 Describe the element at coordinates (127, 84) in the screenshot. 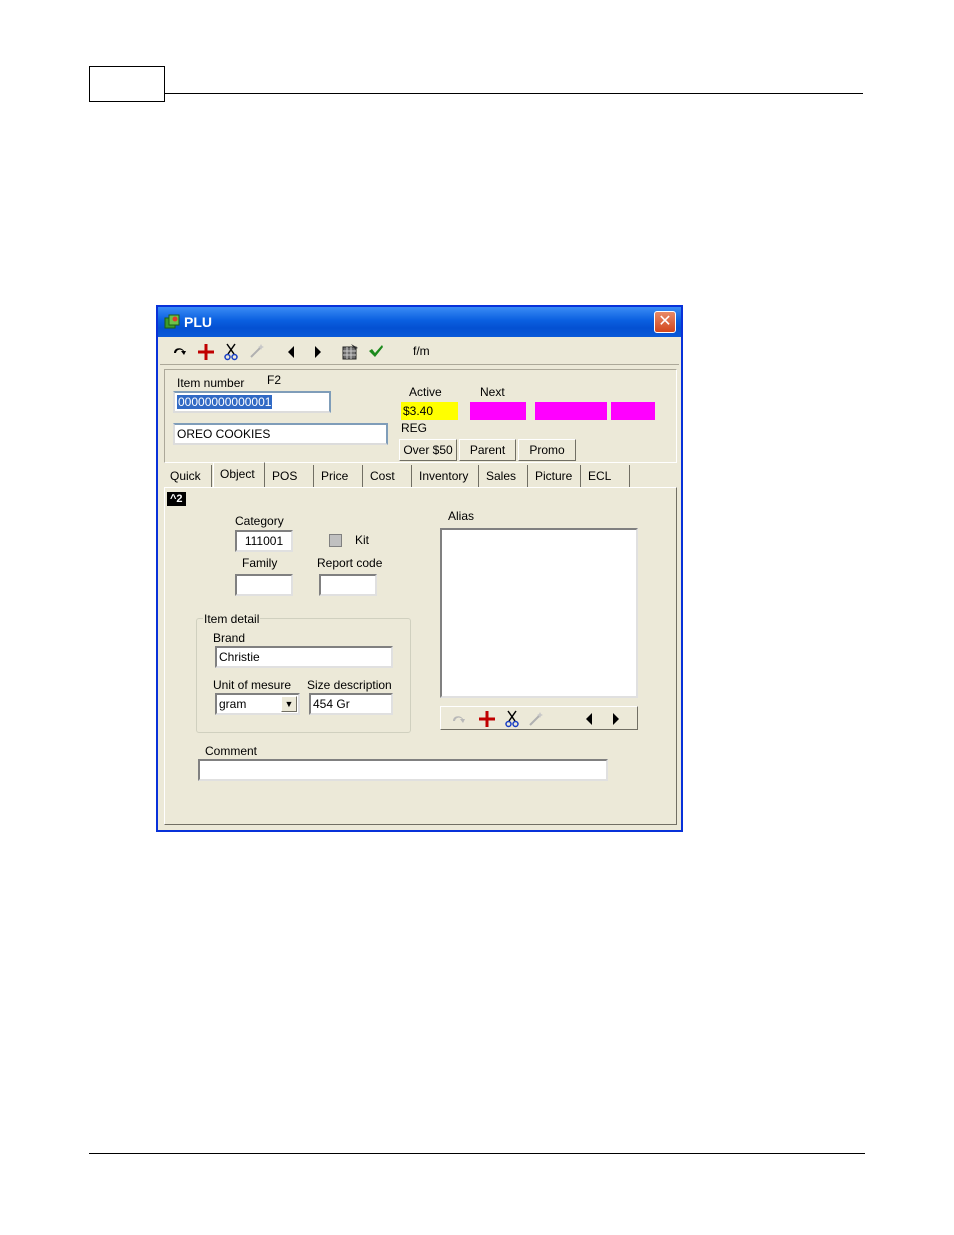

I see `page-number-box` at that location.